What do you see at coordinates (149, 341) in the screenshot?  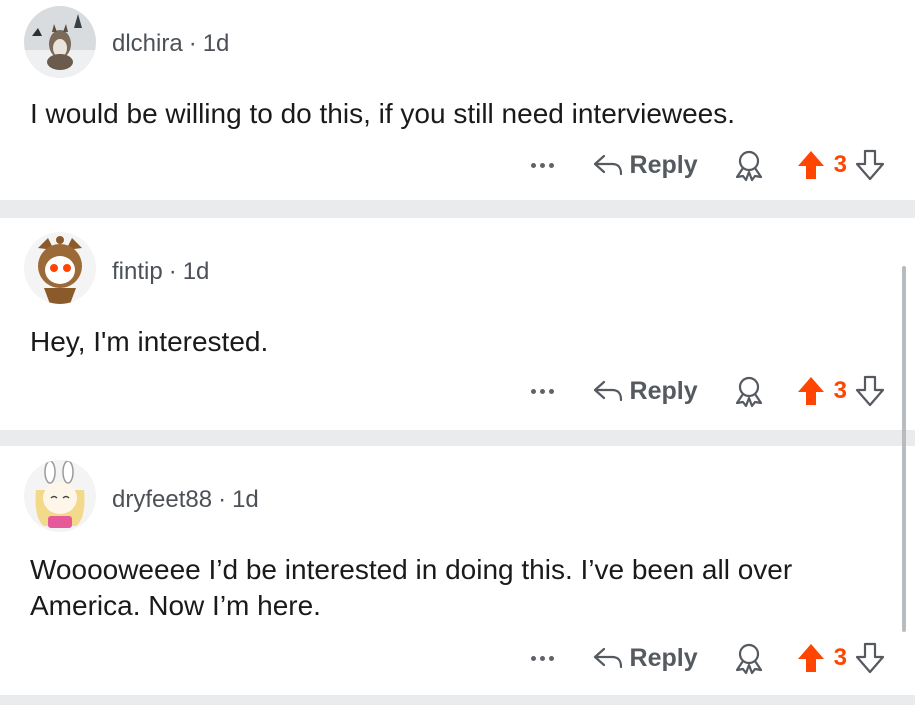 I see `comment-body: Hey, I'm interested.` at bounding box center [149, 341].